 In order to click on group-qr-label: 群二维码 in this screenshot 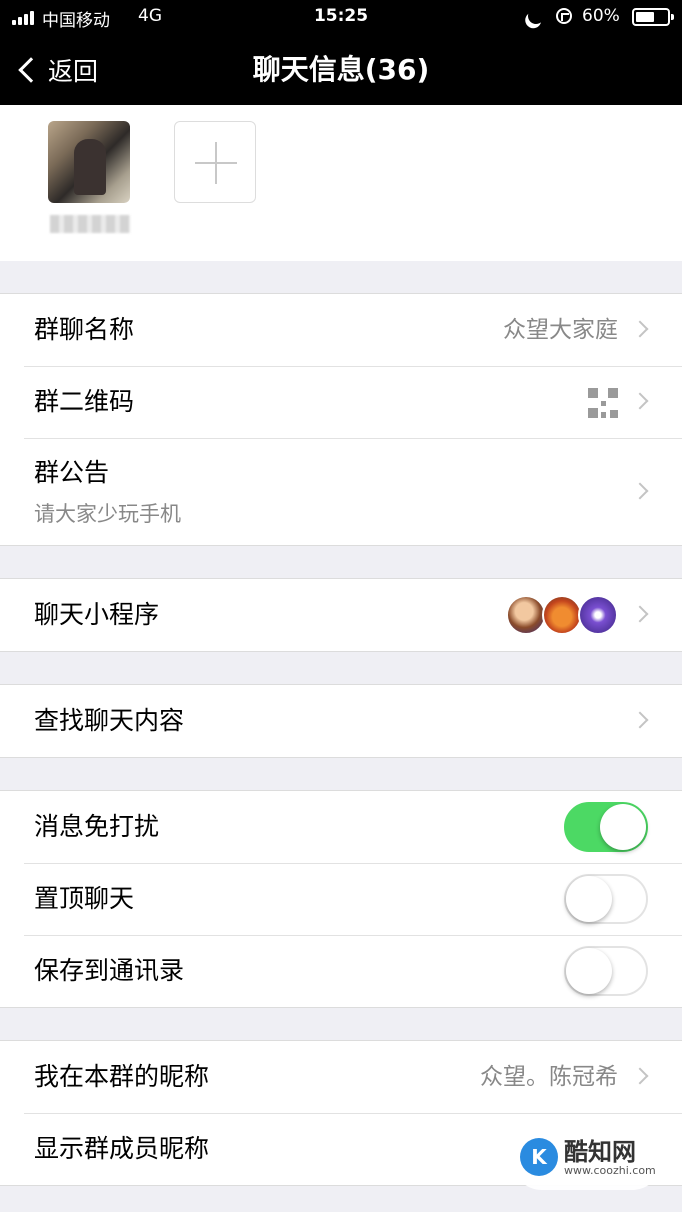, I will do `click(84, 401)`.